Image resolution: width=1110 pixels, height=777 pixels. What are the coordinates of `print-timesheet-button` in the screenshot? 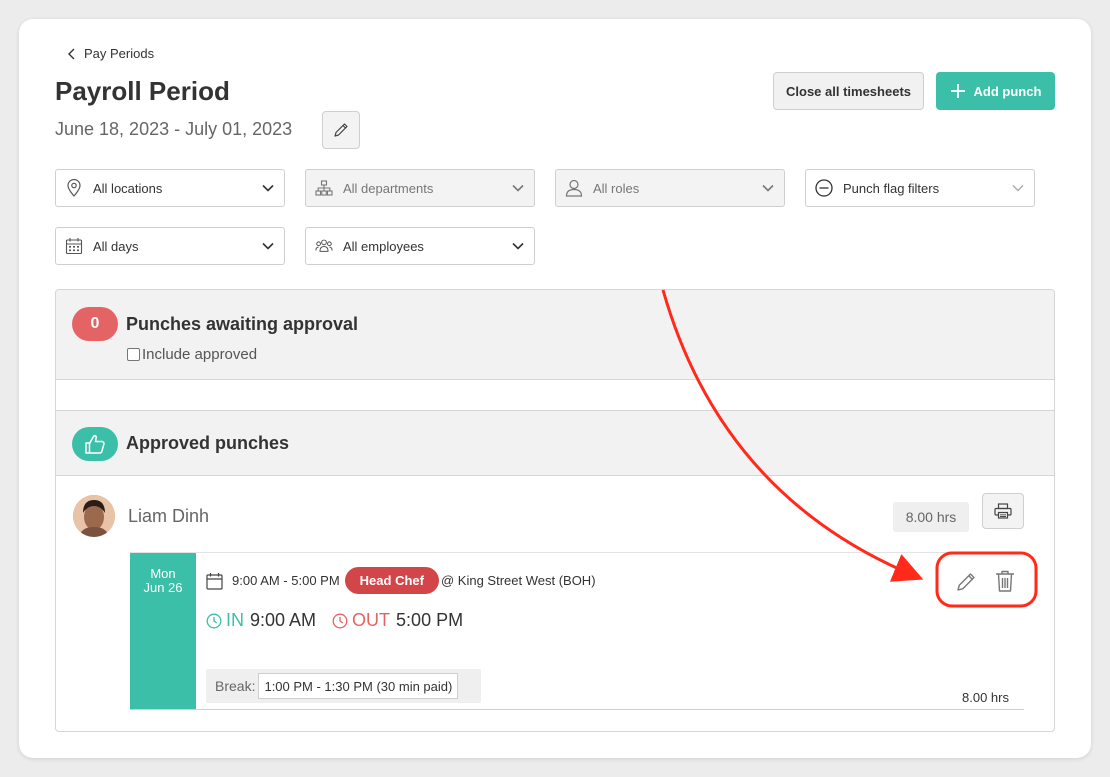 It's located at (1003, 511).